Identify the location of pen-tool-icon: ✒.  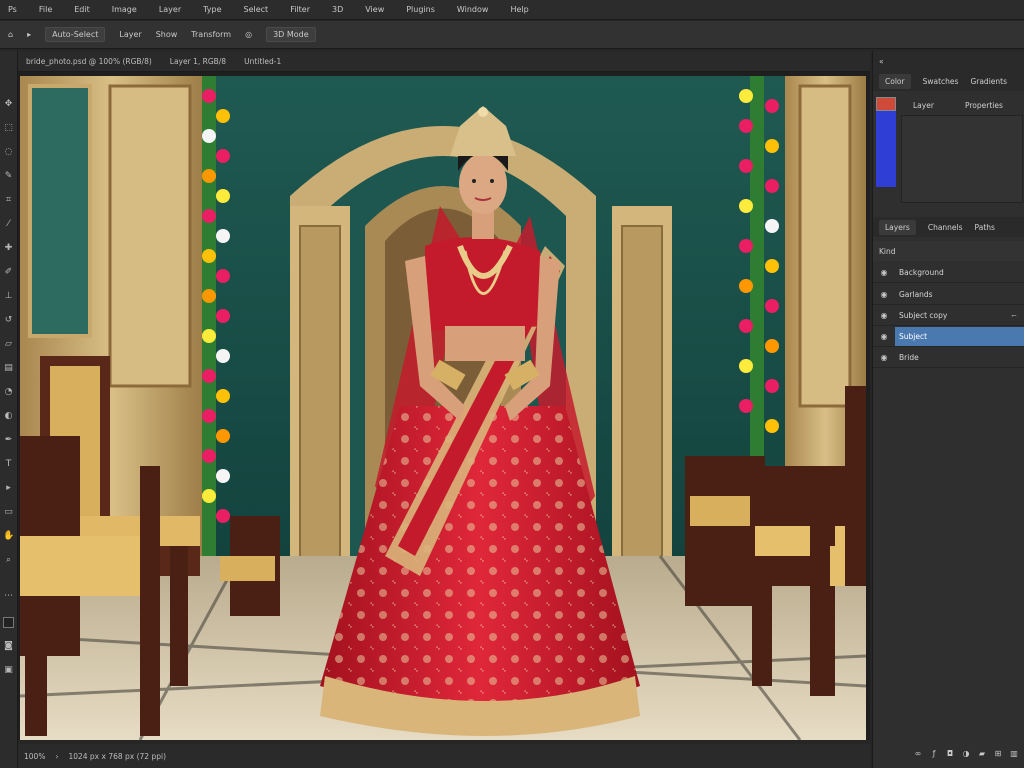
(8, 440).